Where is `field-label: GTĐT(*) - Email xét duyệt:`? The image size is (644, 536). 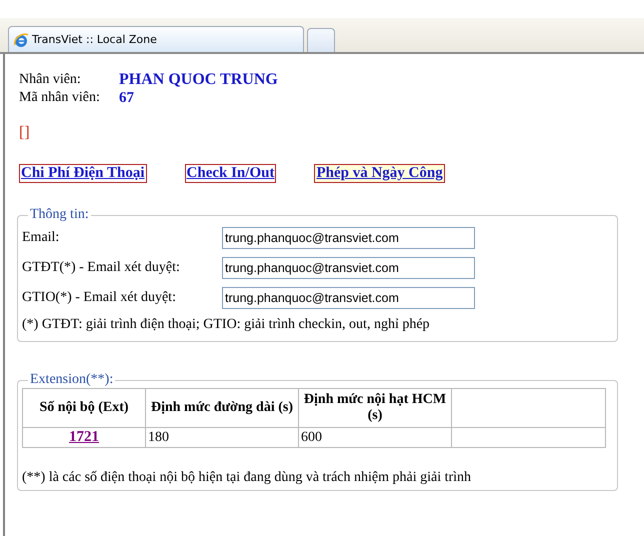 field-label: GTĐT(*) - Email xét duyệt: is located at coordinates (101, 268).